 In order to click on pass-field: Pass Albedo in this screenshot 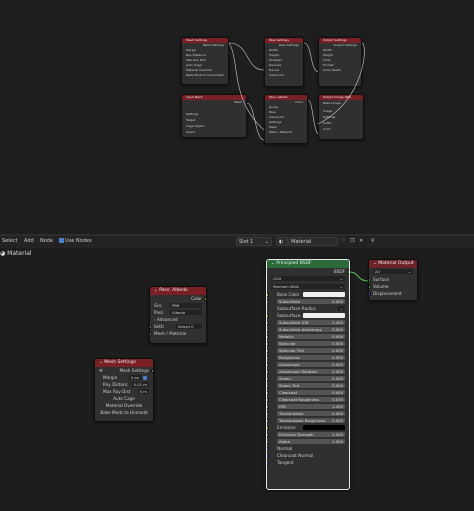, I will do `click(178, 312)`.